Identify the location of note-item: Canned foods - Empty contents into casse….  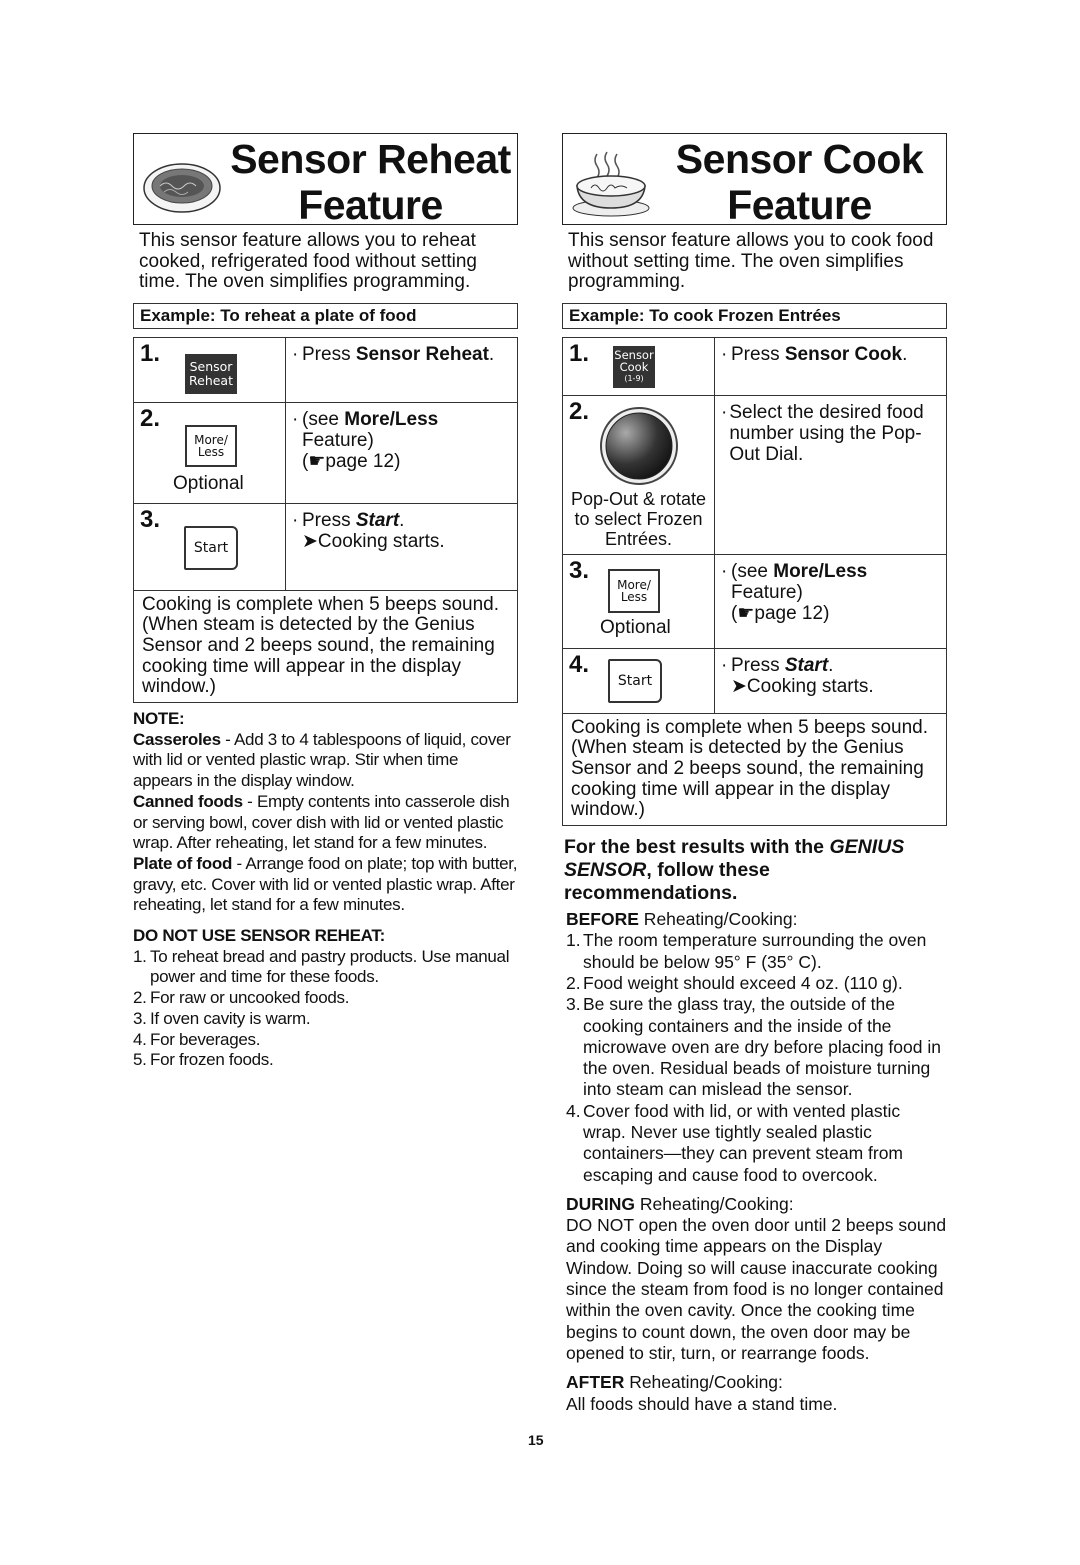
(321, 822).